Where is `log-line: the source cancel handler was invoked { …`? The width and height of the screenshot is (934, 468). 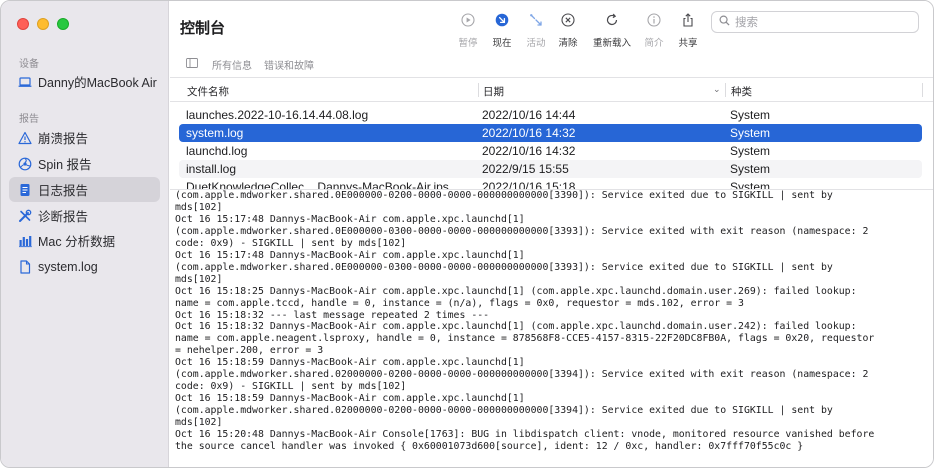
log-line: the source cancel handler was invoked { … is located at coordinates (489, 447).